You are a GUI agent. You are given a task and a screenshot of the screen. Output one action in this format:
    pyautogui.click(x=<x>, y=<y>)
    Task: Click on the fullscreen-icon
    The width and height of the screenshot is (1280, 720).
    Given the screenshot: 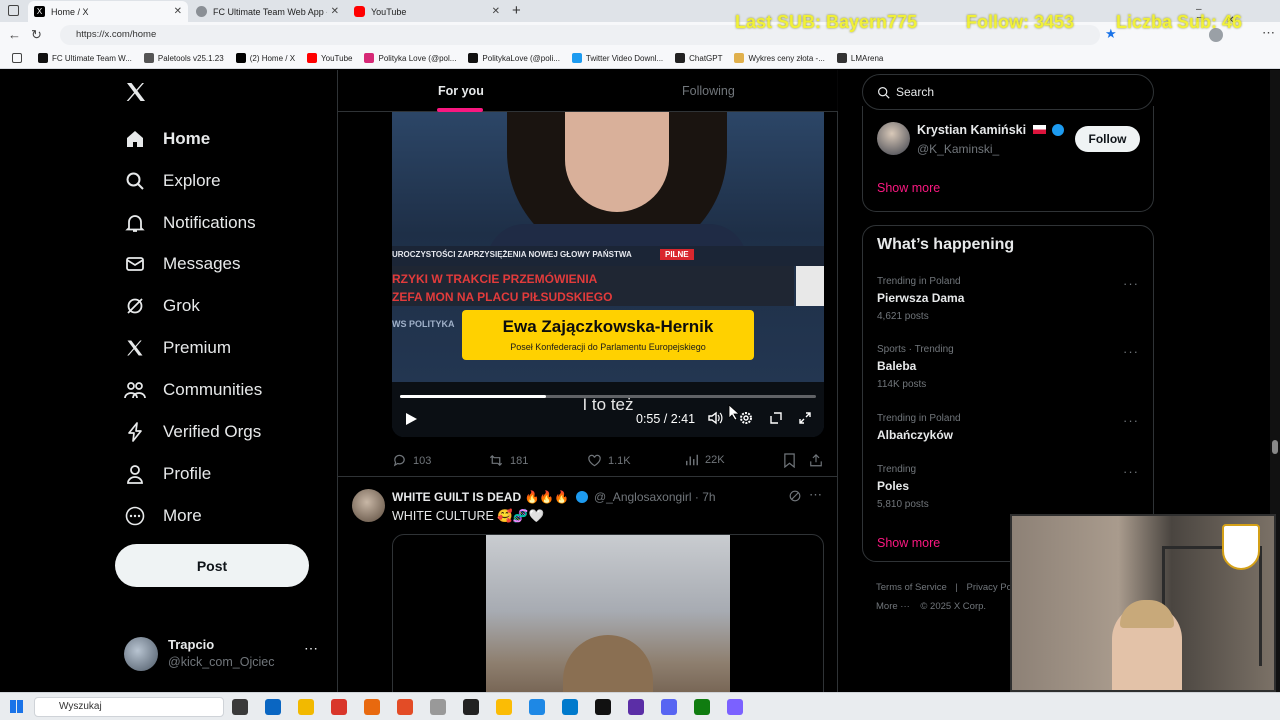 What is the action you would take?
    pyautogui.click(x=805, y=418)
    